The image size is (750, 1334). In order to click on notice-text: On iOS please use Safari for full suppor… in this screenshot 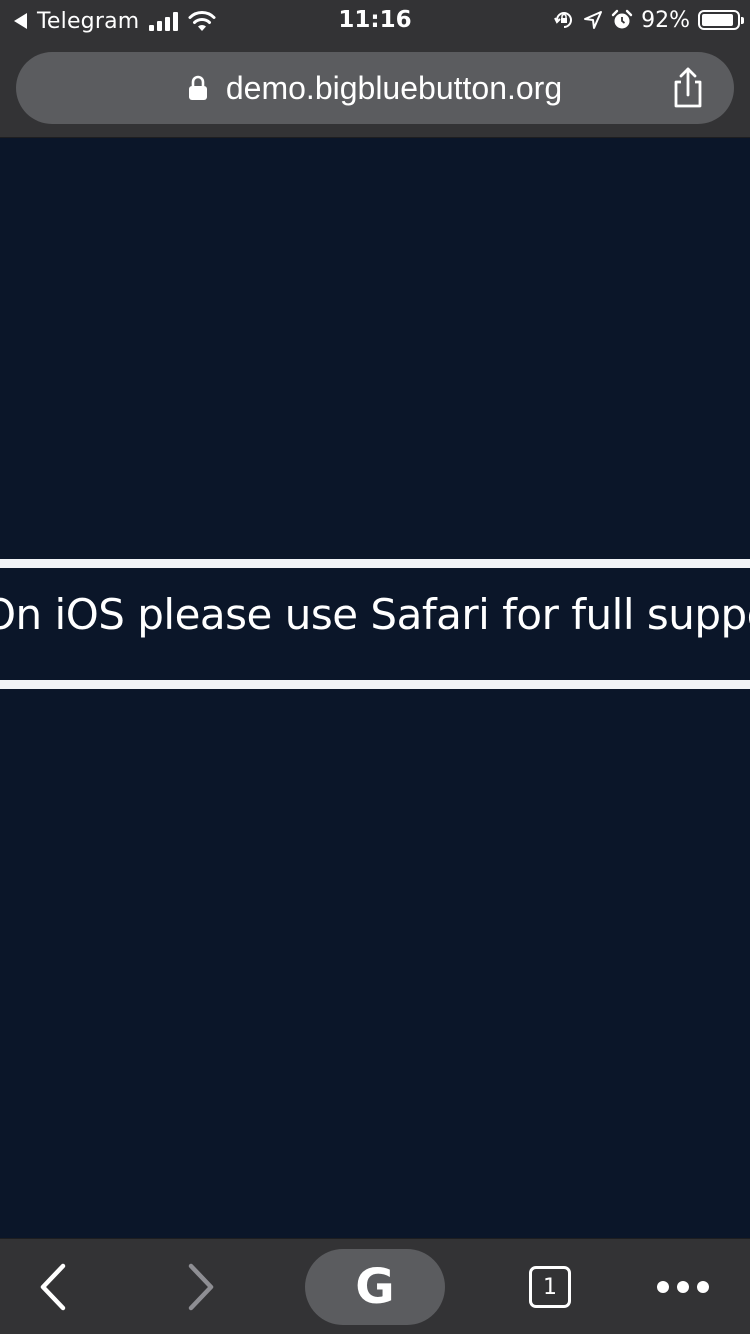, I will do `click(375, 614)`.